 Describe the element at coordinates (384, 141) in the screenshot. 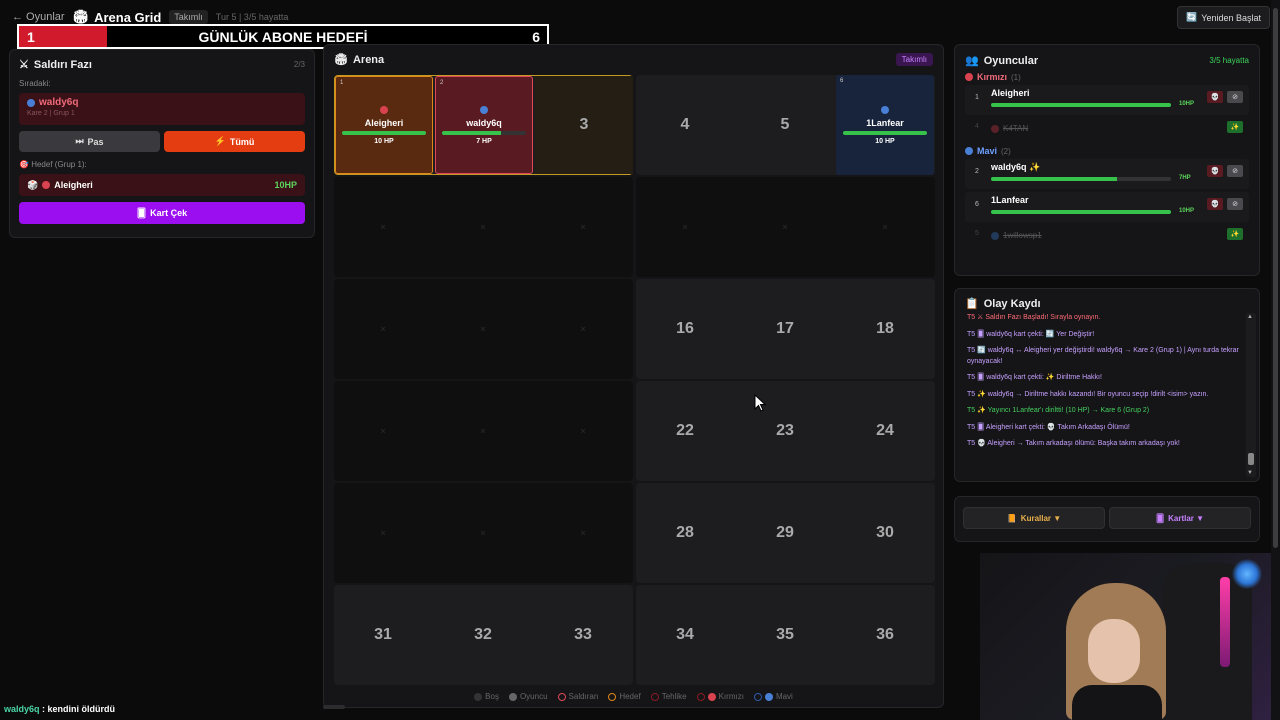

I see `cell-hp: 10 HP` at that location.